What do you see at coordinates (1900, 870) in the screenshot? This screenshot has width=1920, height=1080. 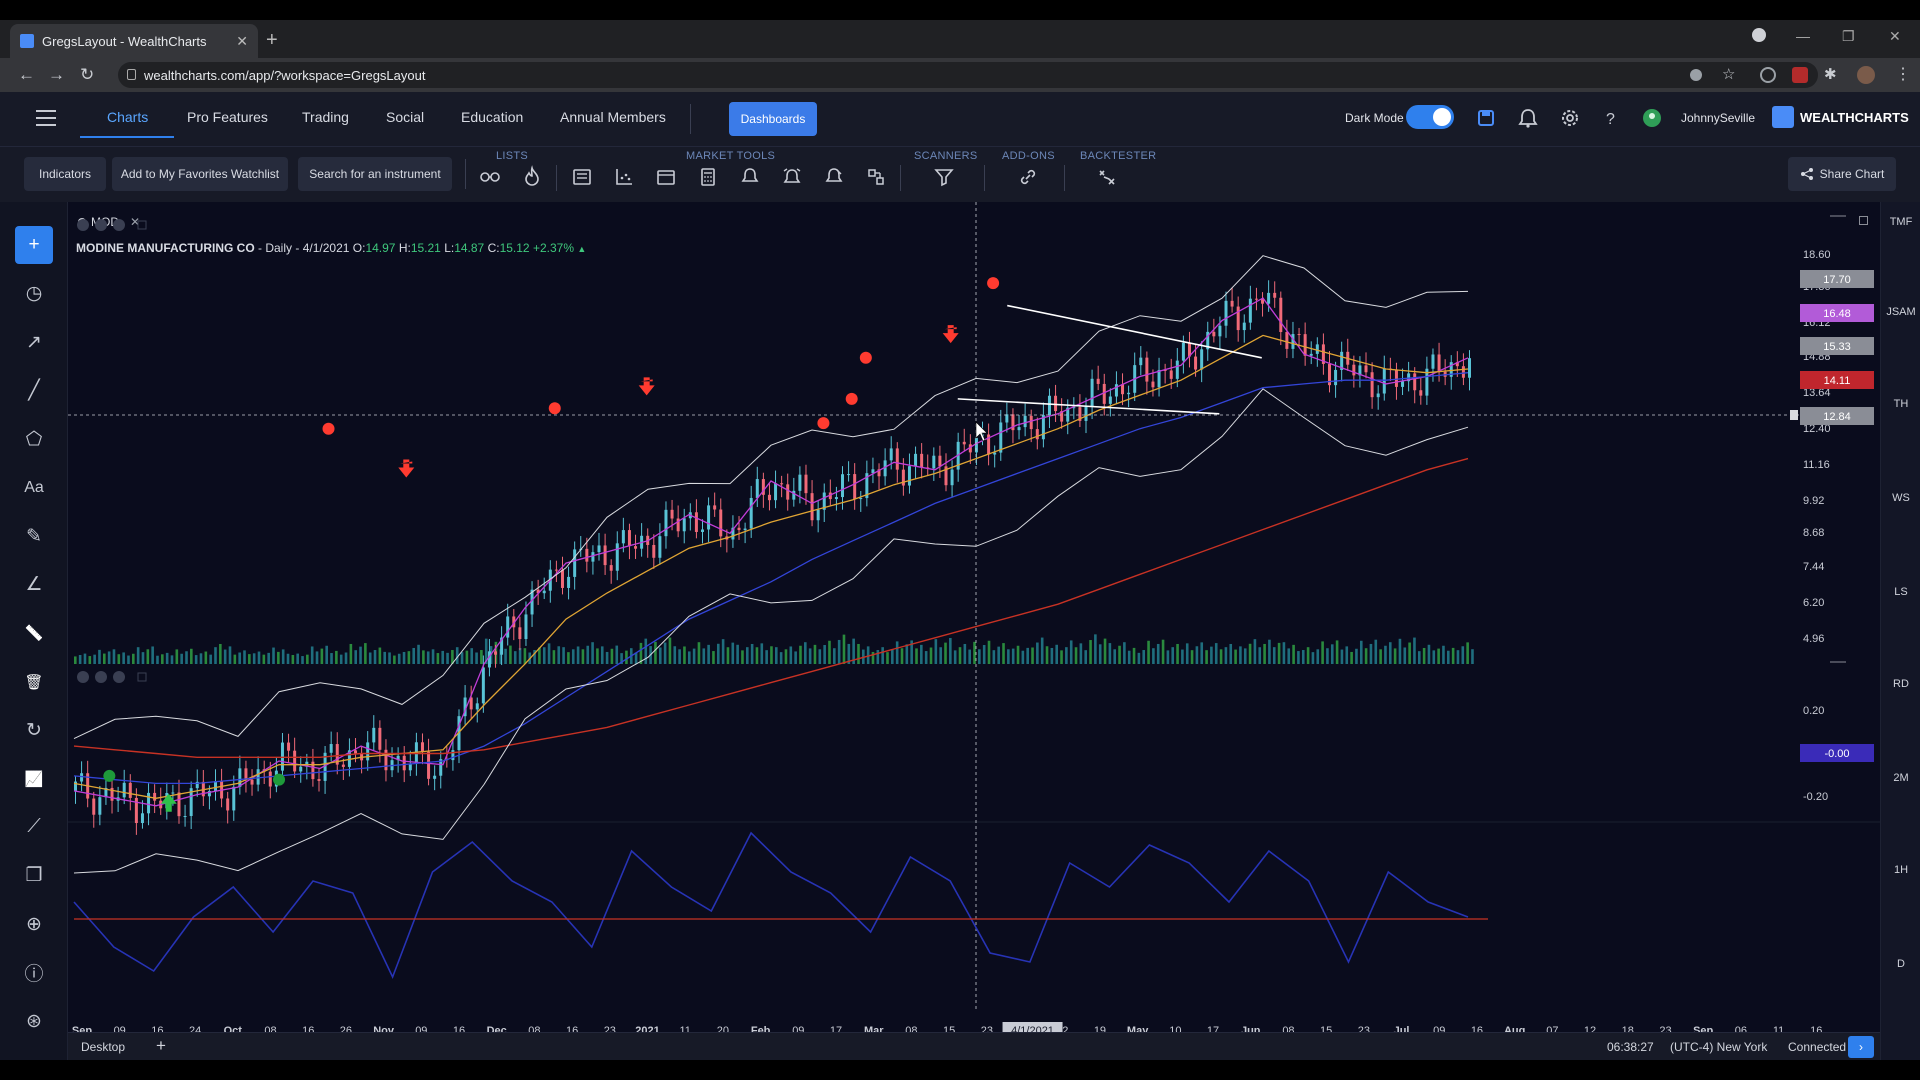 I see `timeframe-1h: 1H` at bounding box center [1900, 870].